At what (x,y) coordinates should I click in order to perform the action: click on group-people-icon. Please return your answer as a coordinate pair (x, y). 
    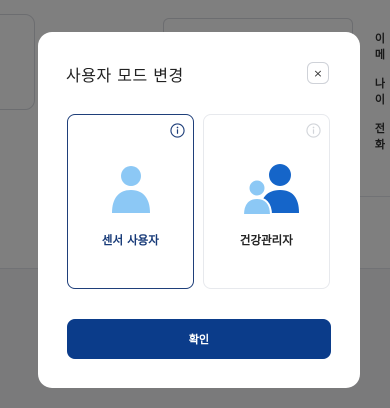
    Looking at the image, I should click on (270, 190).